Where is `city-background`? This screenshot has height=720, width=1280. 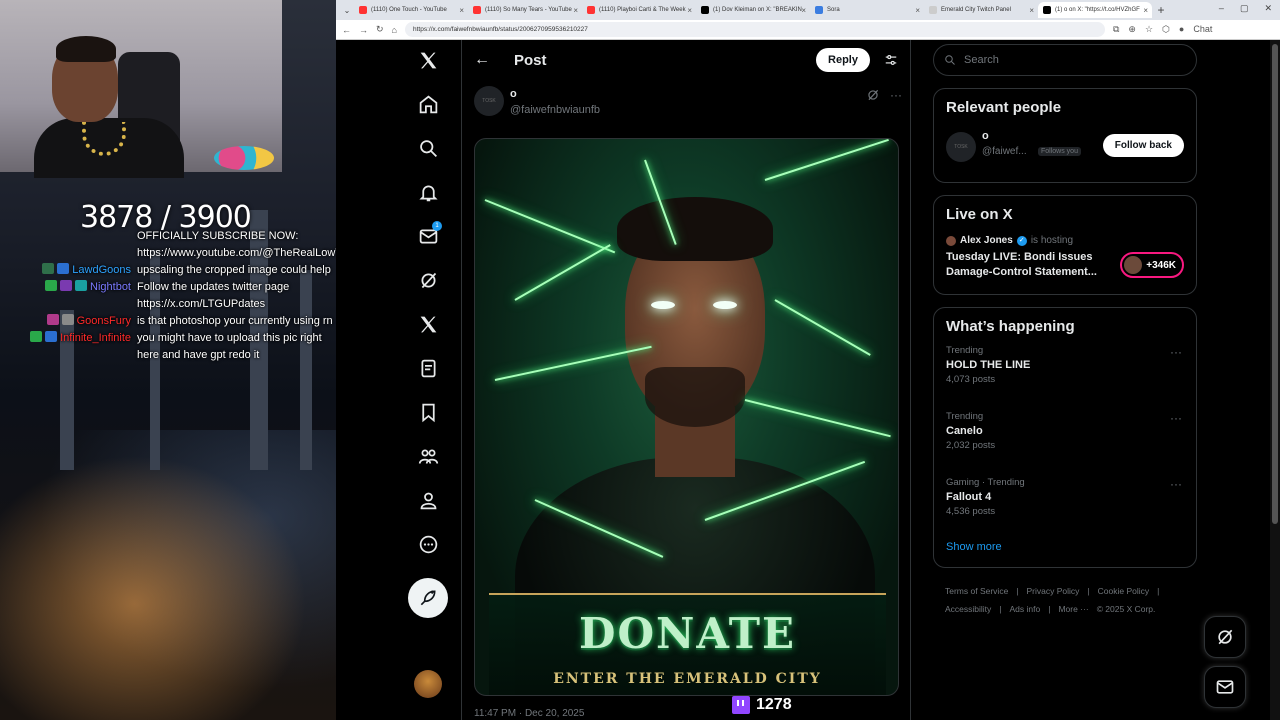
city-background is located at coordinates (168, 575).